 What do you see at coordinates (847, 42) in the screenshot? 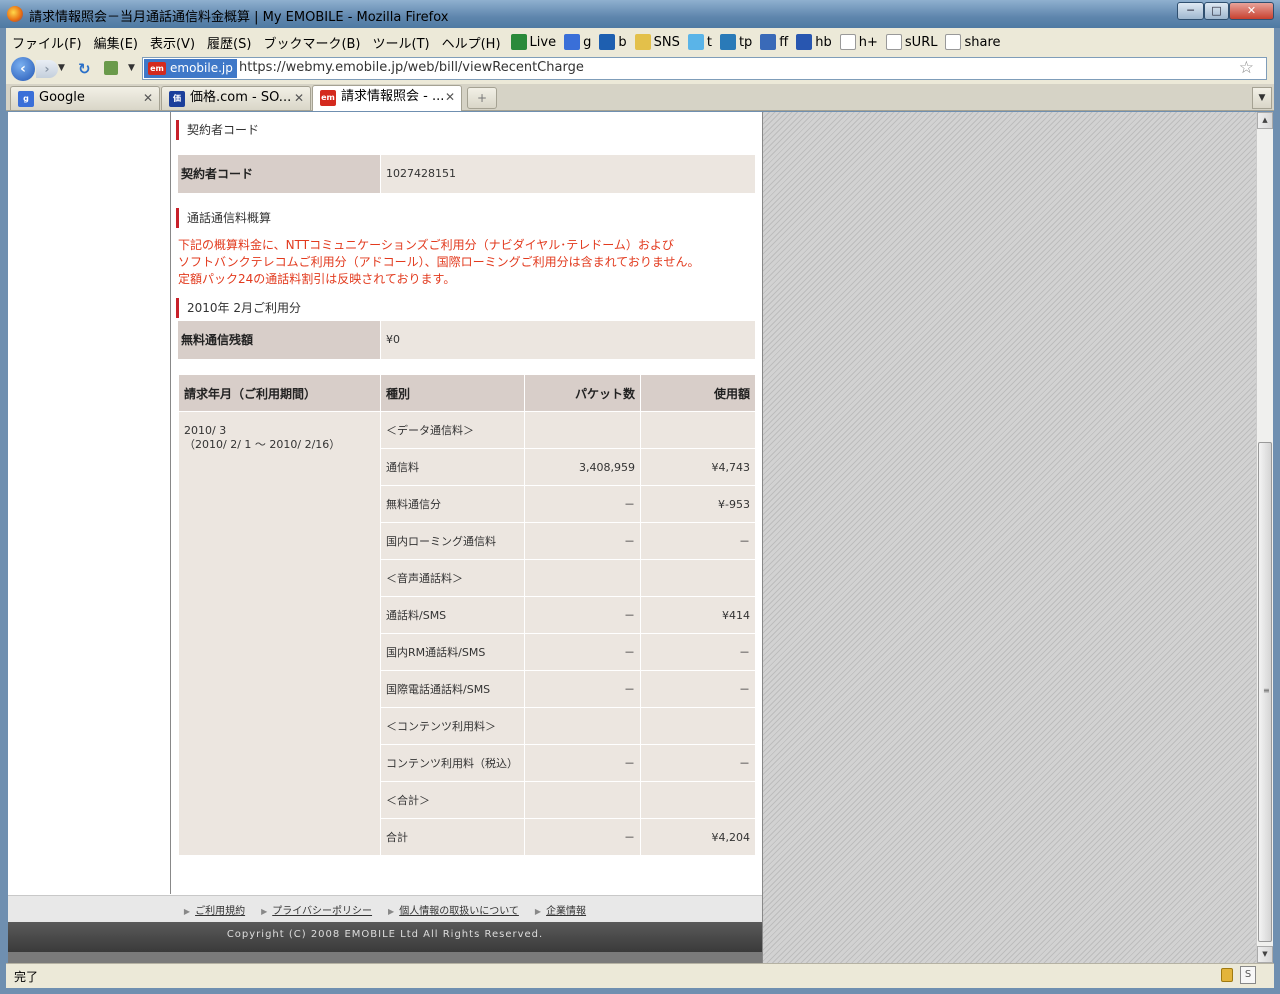
I see `page-icon` at bounding box center [847, 42].